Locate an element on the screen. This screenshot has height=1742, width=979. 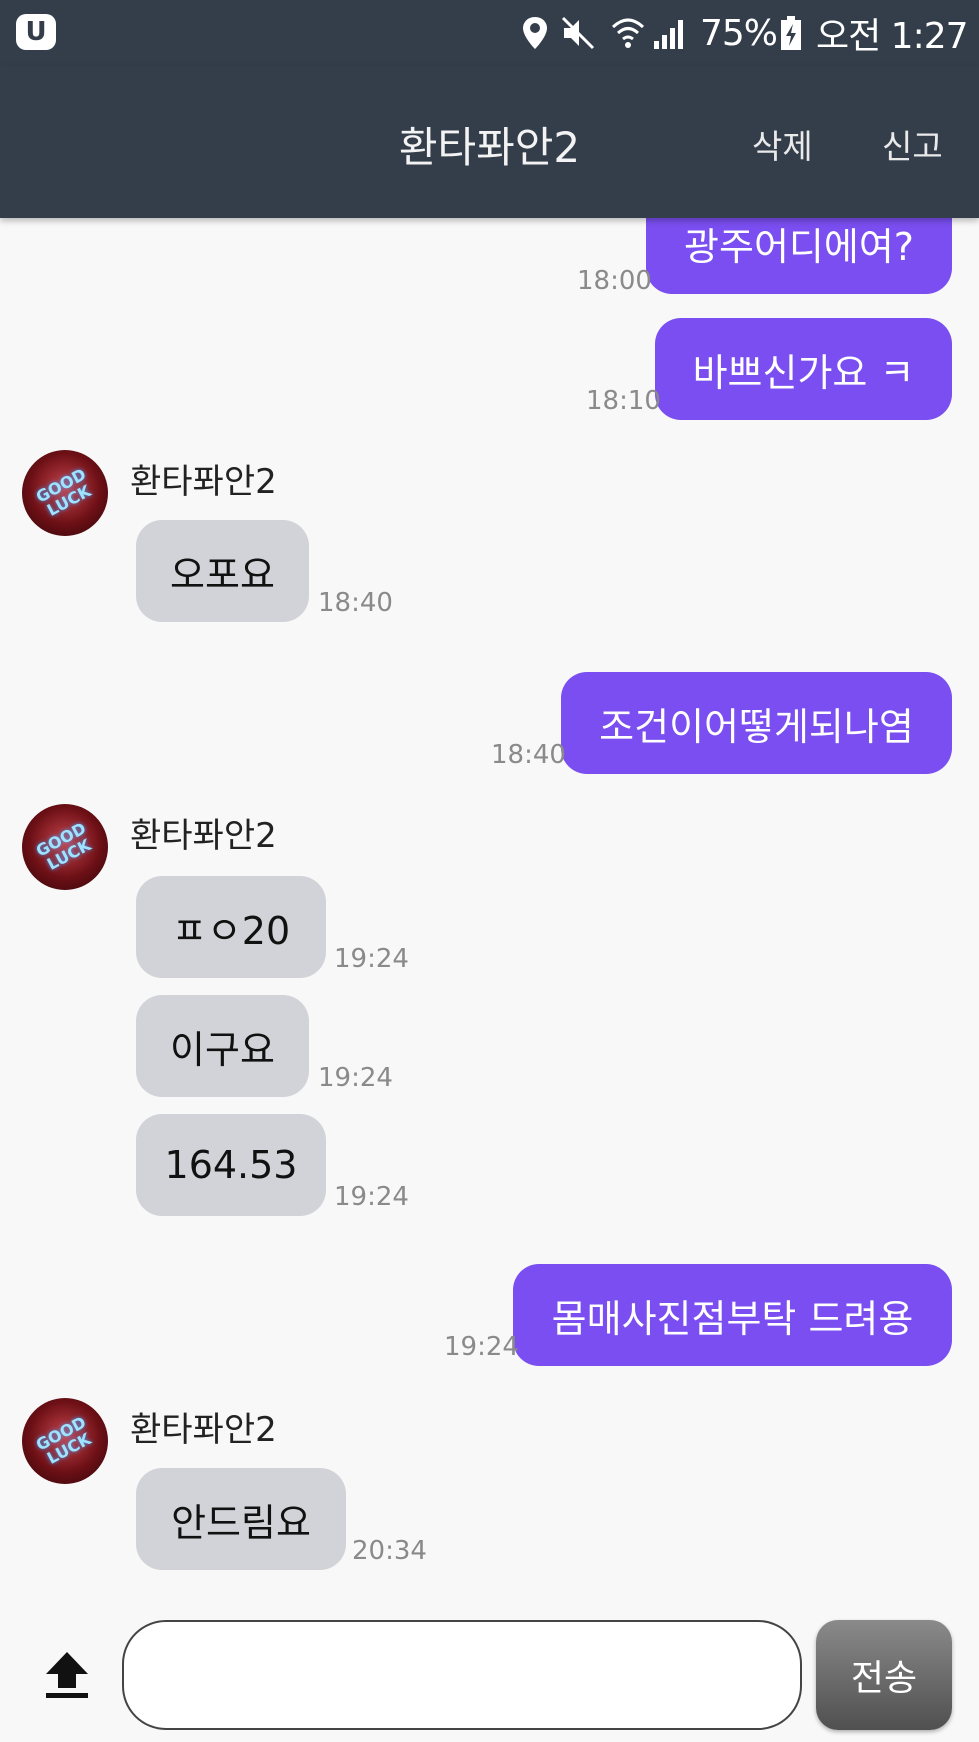
status-bar: U 75% 오전 1:27 is located at coordinates (489, 33).